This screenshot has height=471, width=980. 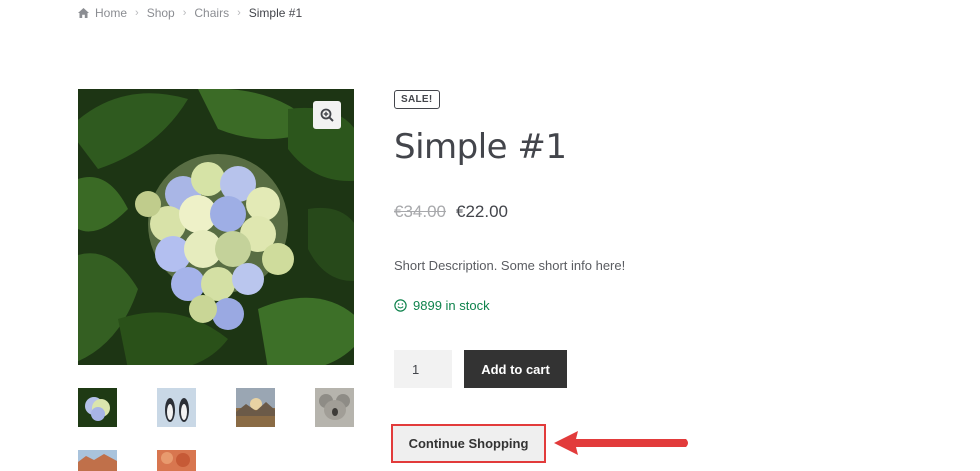 I want to click on smile-icon, so click(x=400, y=305).